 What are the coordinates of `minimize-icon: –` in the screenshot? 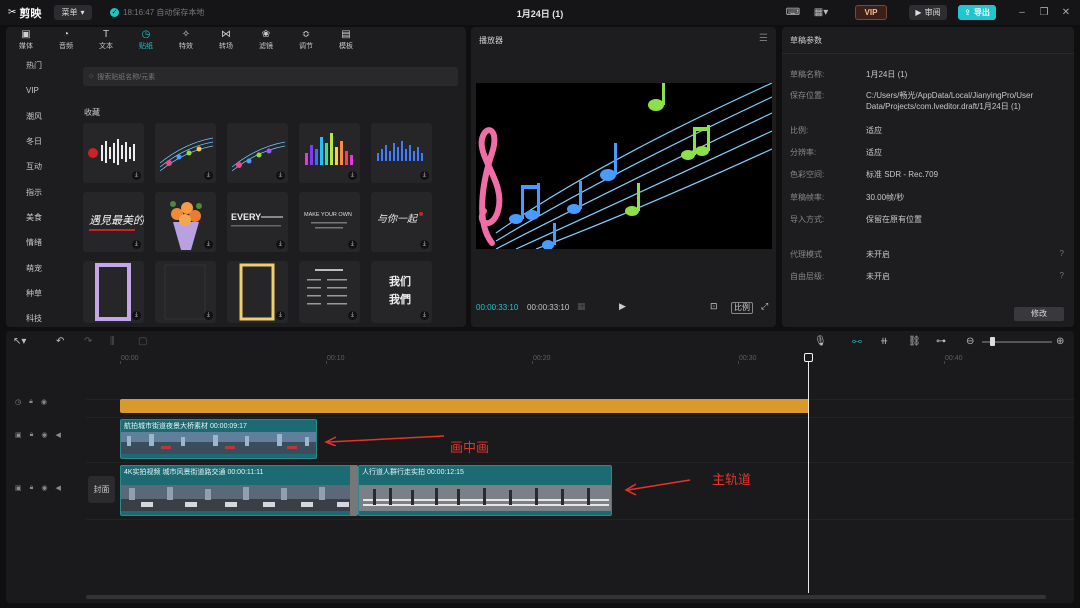 It's located at (1022, 12).